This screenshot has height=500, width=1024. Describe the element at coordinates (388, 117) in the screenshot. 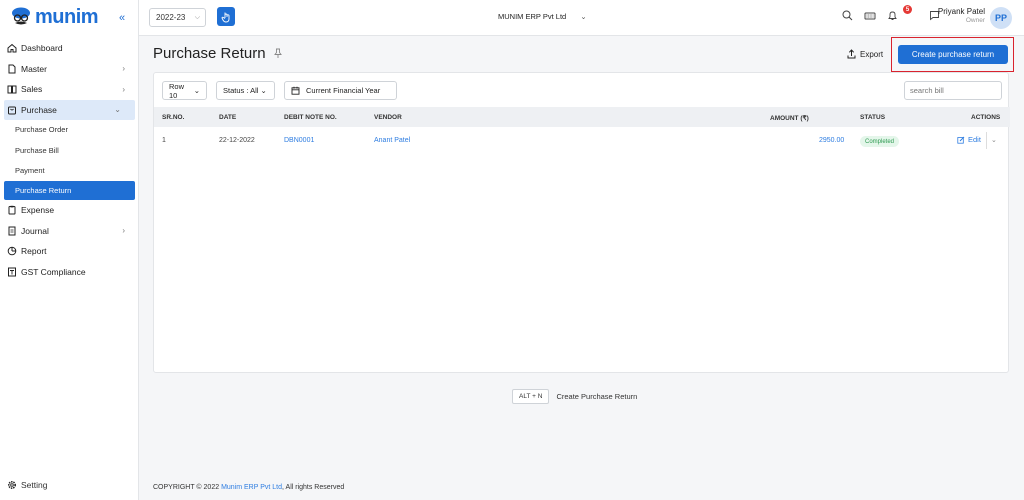

I see `column-header-vendor: VENDOR` at that location.